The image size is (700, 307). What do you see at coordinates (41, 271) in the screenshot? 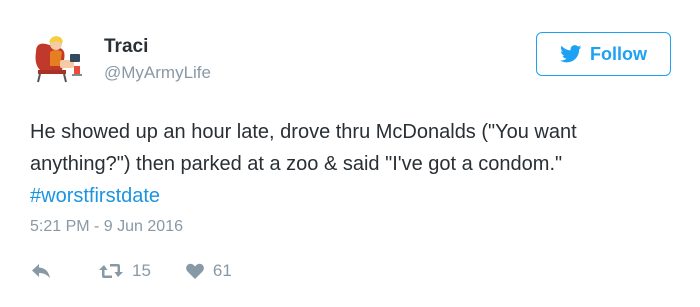
I see `reply-icon` at bounding box center [41, 271].